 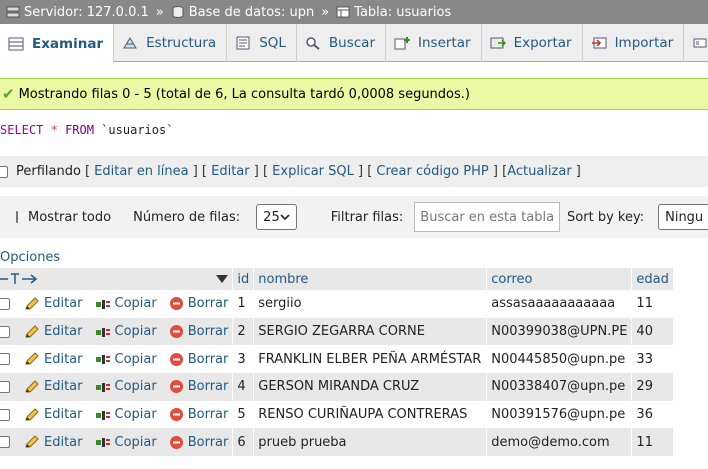 What do you see at coordinates (652, 387) in the screenshot?
I see `cell-edad: 29` at bounding box center [652, 387].